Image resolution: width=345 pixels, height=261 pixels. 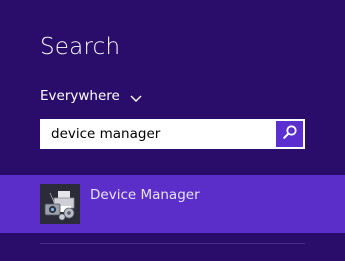 What do you see at coordinates (157, 134) in the screenshot?
I see `search-input` at bounding box center [157, 134].